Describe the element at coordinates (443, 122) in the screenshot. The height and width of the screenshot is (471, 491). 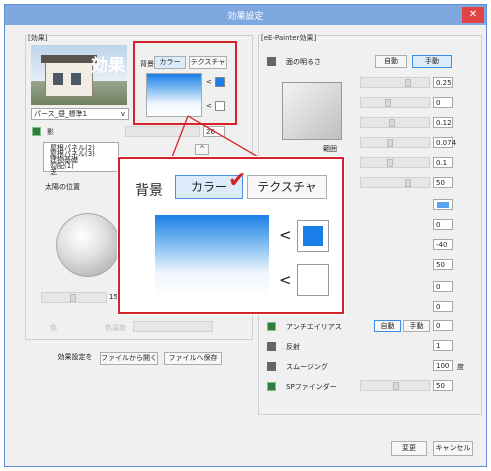
I see `value-field-2: 0.12` at that location.